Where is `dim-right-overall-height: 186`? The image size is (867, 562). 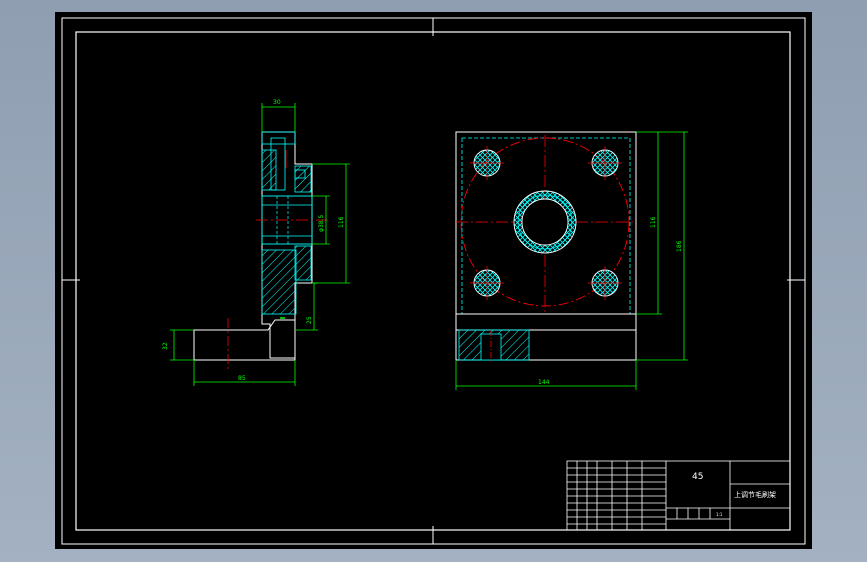
dim-right-overall-height: 186 is located at coordinates (679, 246).